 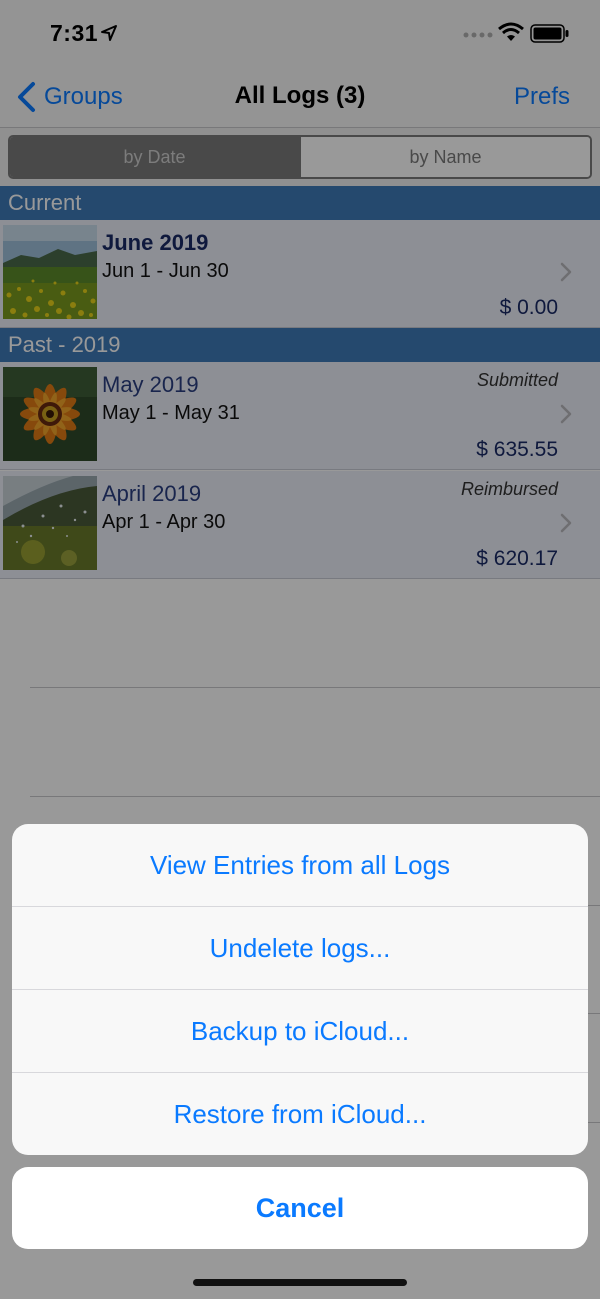 What do you see at coordinates (300, 865) in the screenshot?
I see `view-entries-all-logs-button: View Entries from all Logs` at bounding box center [300, 865].